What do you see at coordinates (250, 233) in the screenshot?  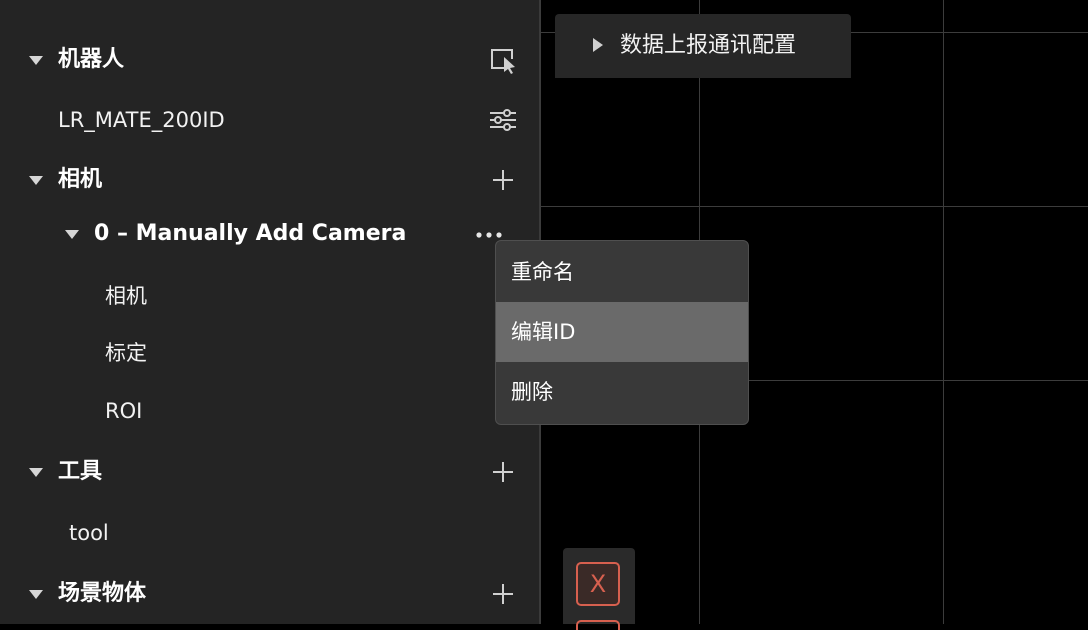 I see `tree-group-label: 0 – Manually Add Camera` at bounding box center [250, 233].